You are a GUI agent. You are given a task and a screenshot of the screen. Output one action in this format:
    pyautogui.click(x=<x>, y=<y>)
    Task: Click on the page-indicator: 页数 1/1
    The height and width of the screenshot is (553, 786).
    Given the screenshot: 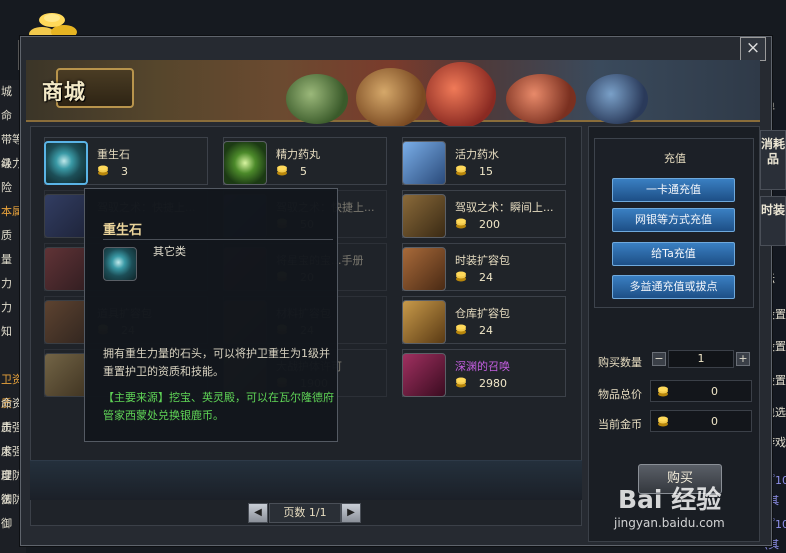 What is the action you would take?
    pyautogui.click(x=305, y=513)
    